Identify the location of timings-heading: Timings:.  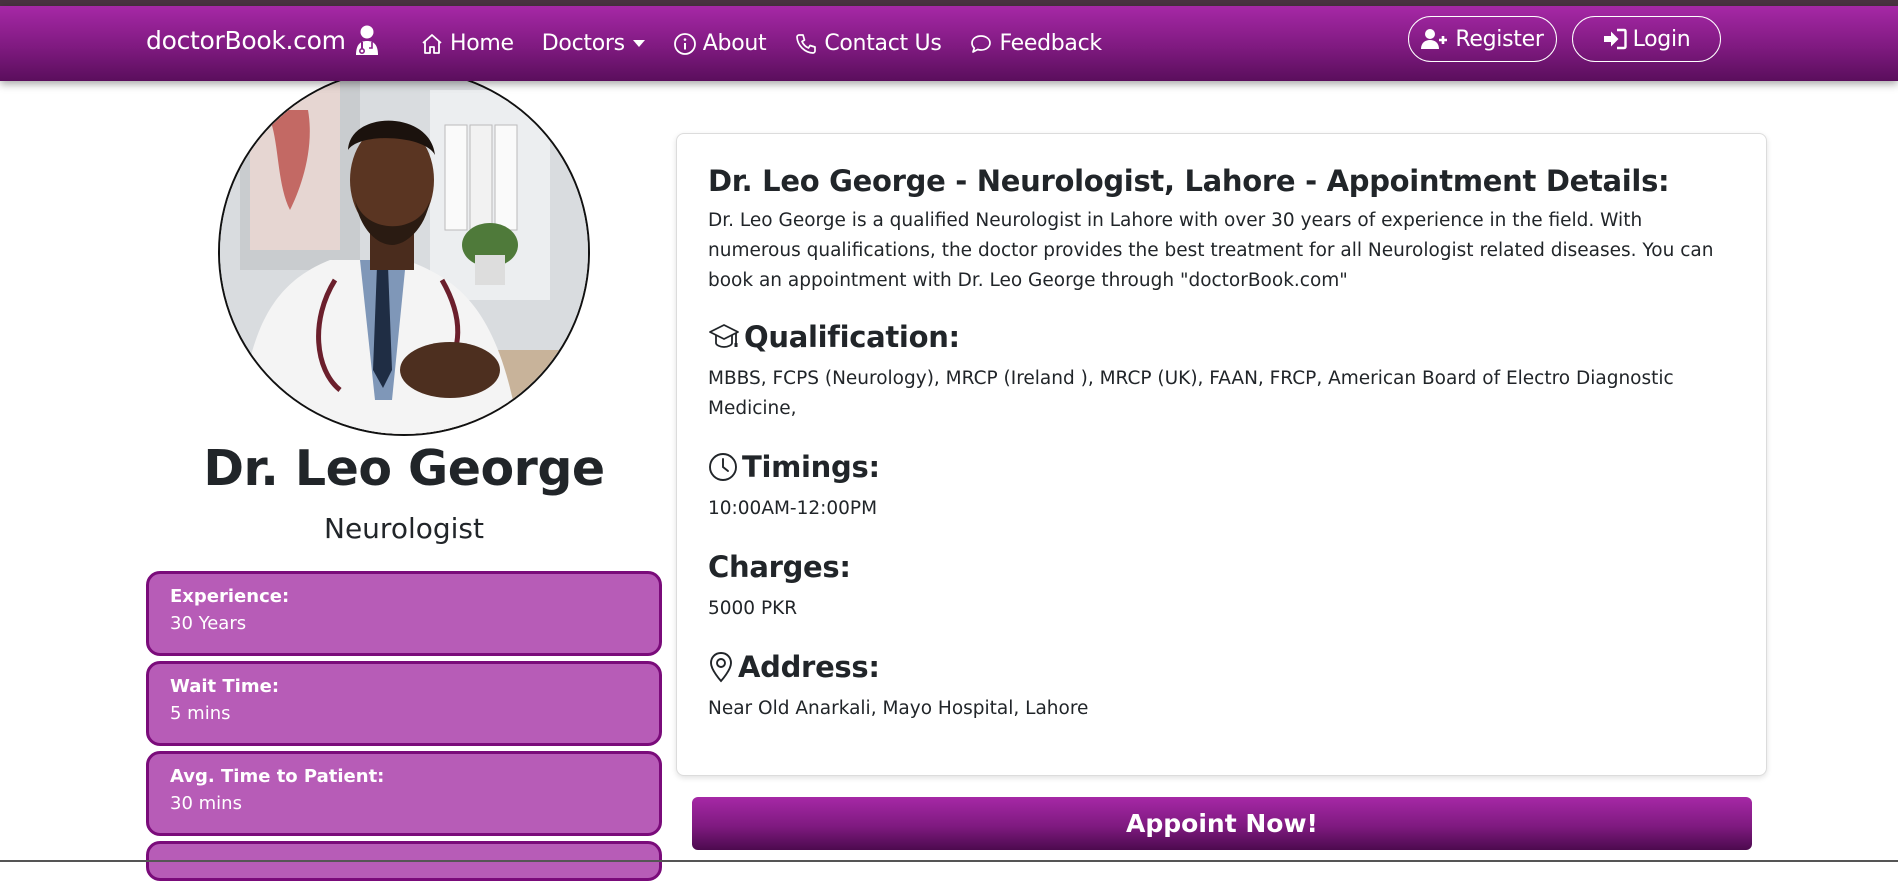
(1221, 467).